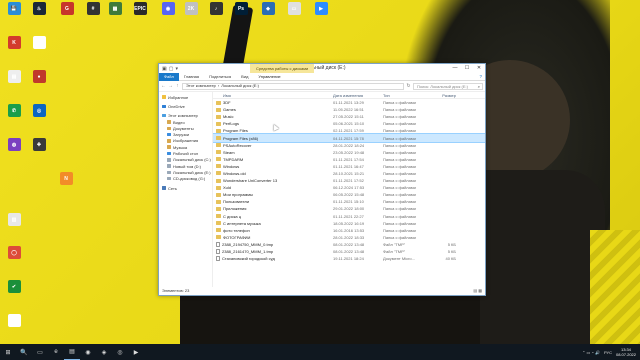  Describe the element at coordinates (349, 123) in the screenshot. I see `file-row: PerfLogs 05.06.2021 15:10 Папка с файлами` at that location.